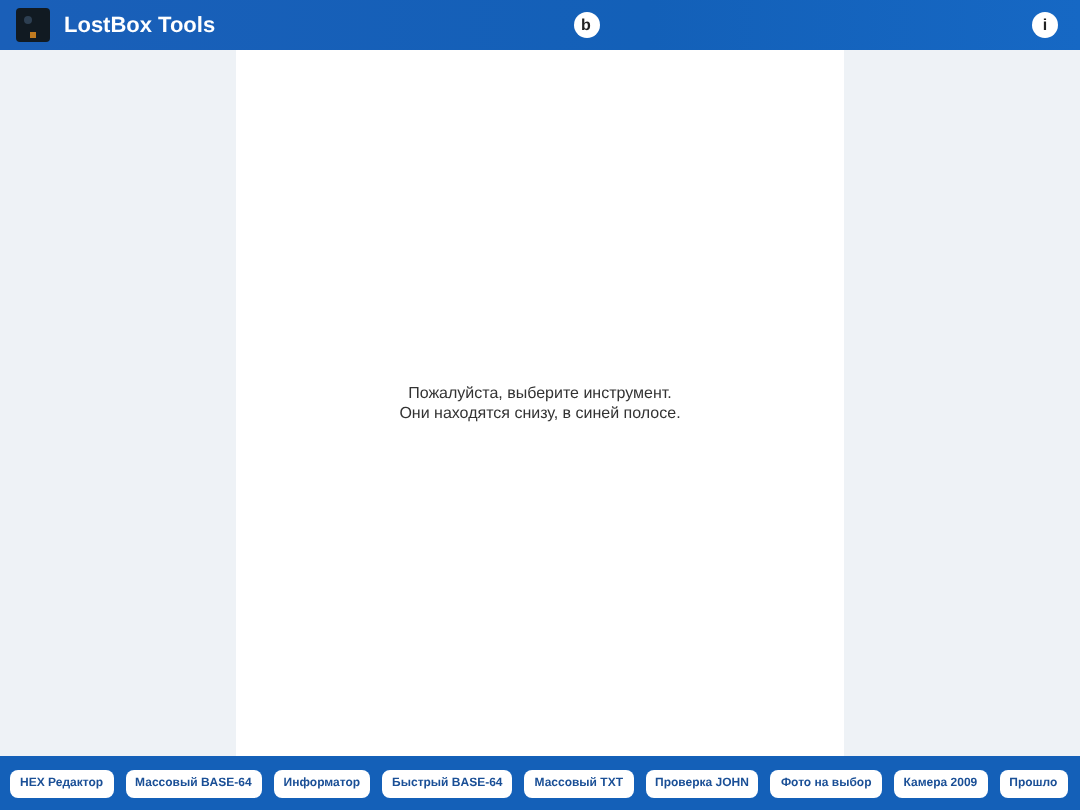  What do you see at coordinates (1045, 25) in the screenshot?
I see `info-button: i` at bounding box center [1045, 25].